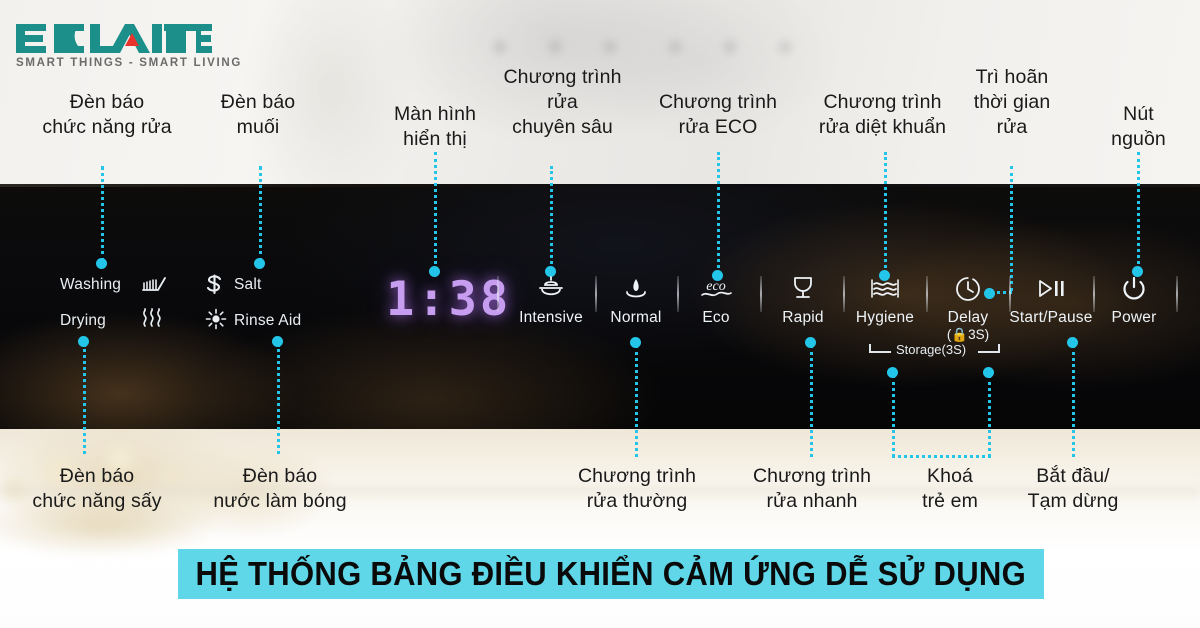 The image size is (1200, 628). What do you see at coordinates (449, 299) in the screenshot?
I see `time-display: 1:38` at bounding box center [449, 299].